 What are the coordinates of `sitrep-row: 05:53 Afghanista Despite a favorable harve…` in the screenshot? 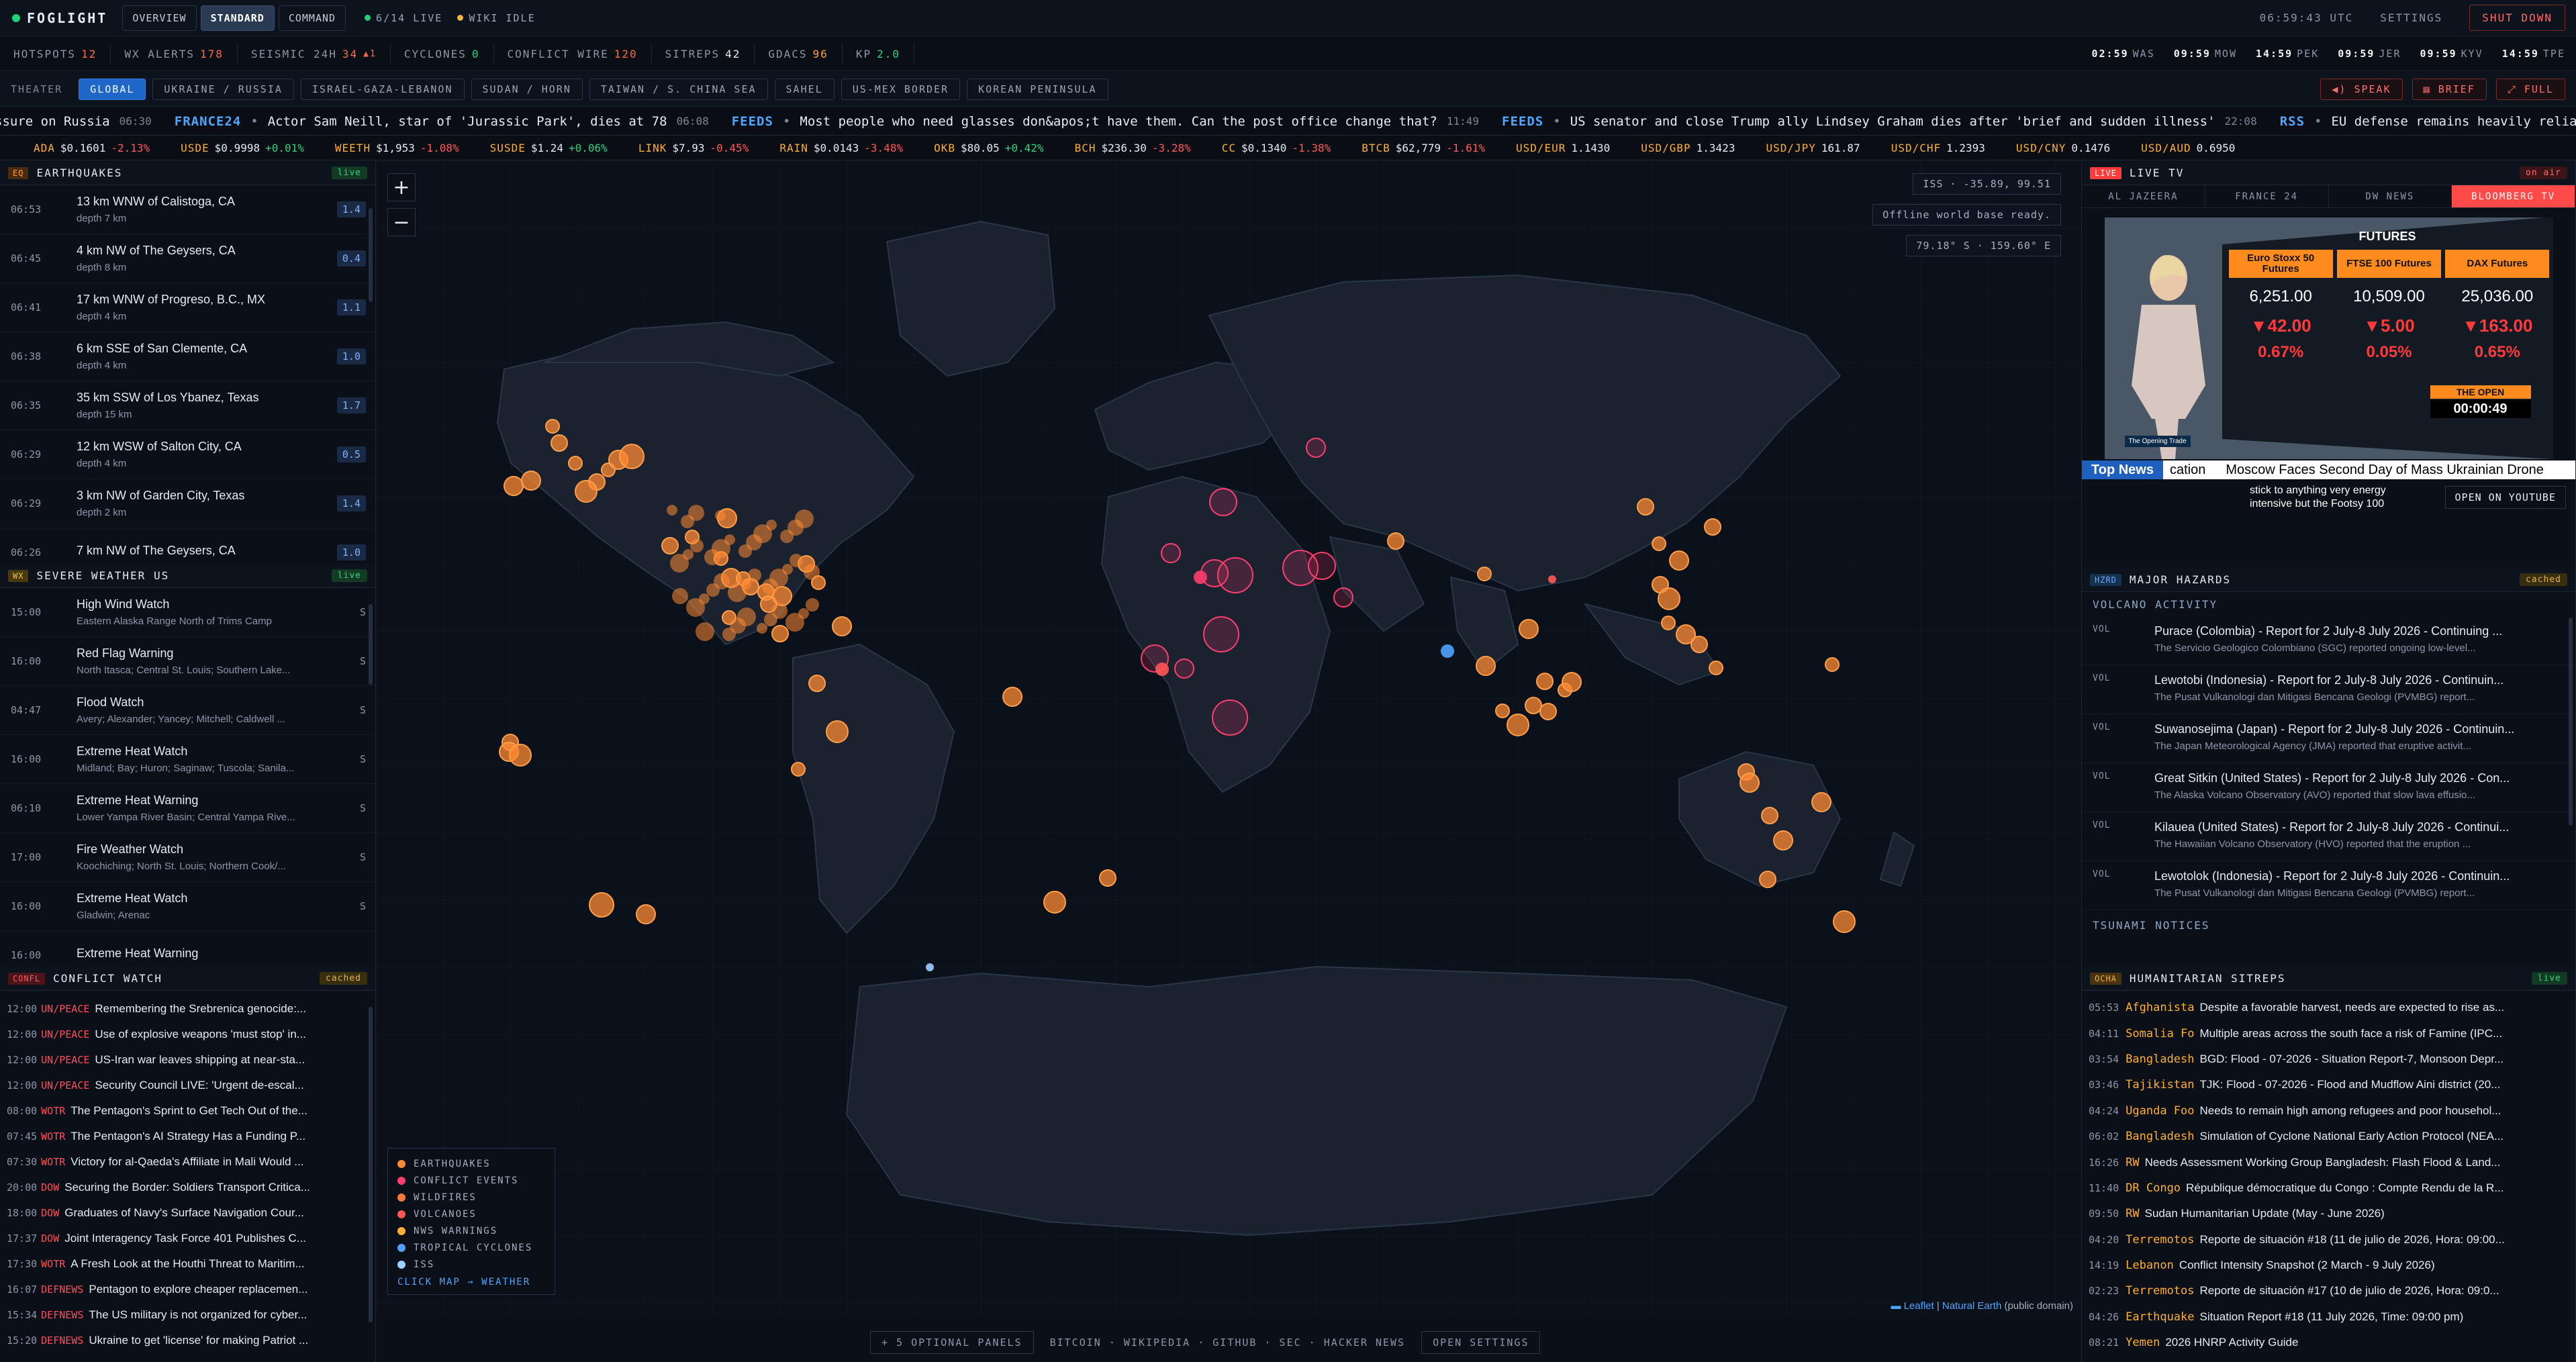 It's located at (2328, 1007).